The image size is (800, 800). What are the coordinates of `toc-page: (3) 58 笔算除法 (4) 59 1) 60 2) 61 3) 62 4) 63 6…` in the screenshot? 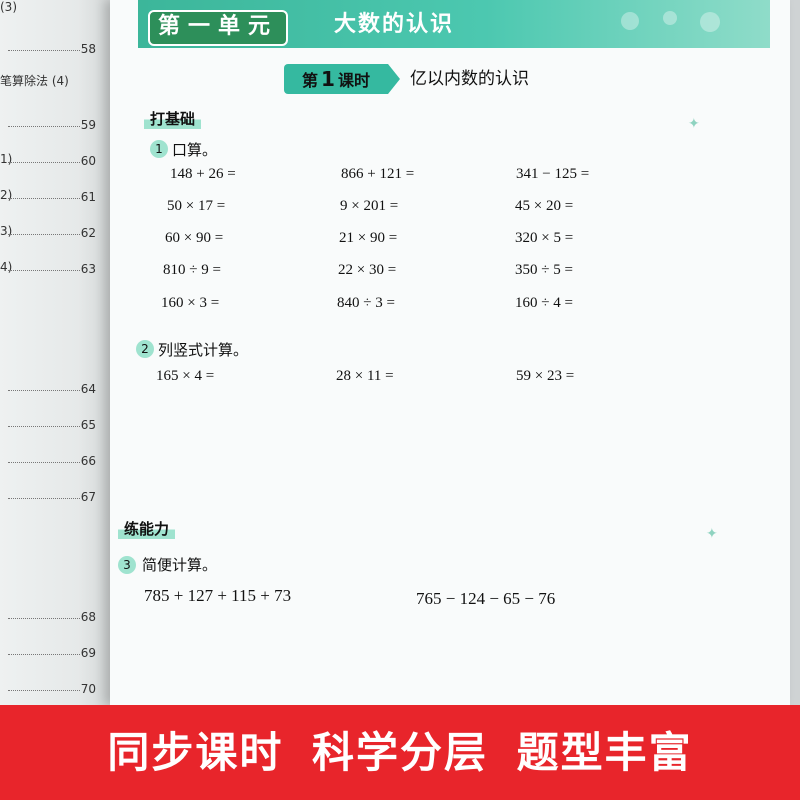 It's located at (56, 352).